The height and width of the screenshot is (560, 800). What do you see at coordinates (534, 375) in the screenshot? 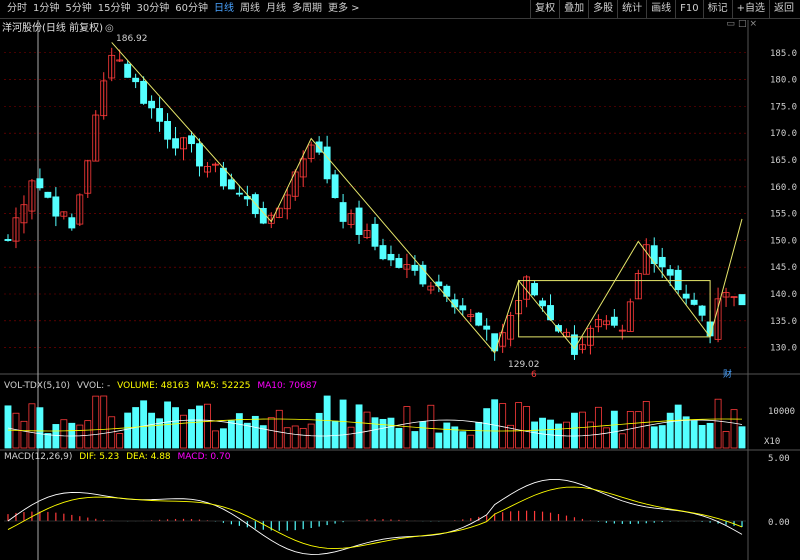
I see `event-marker-1: 6` at bounding box center [534, 375].